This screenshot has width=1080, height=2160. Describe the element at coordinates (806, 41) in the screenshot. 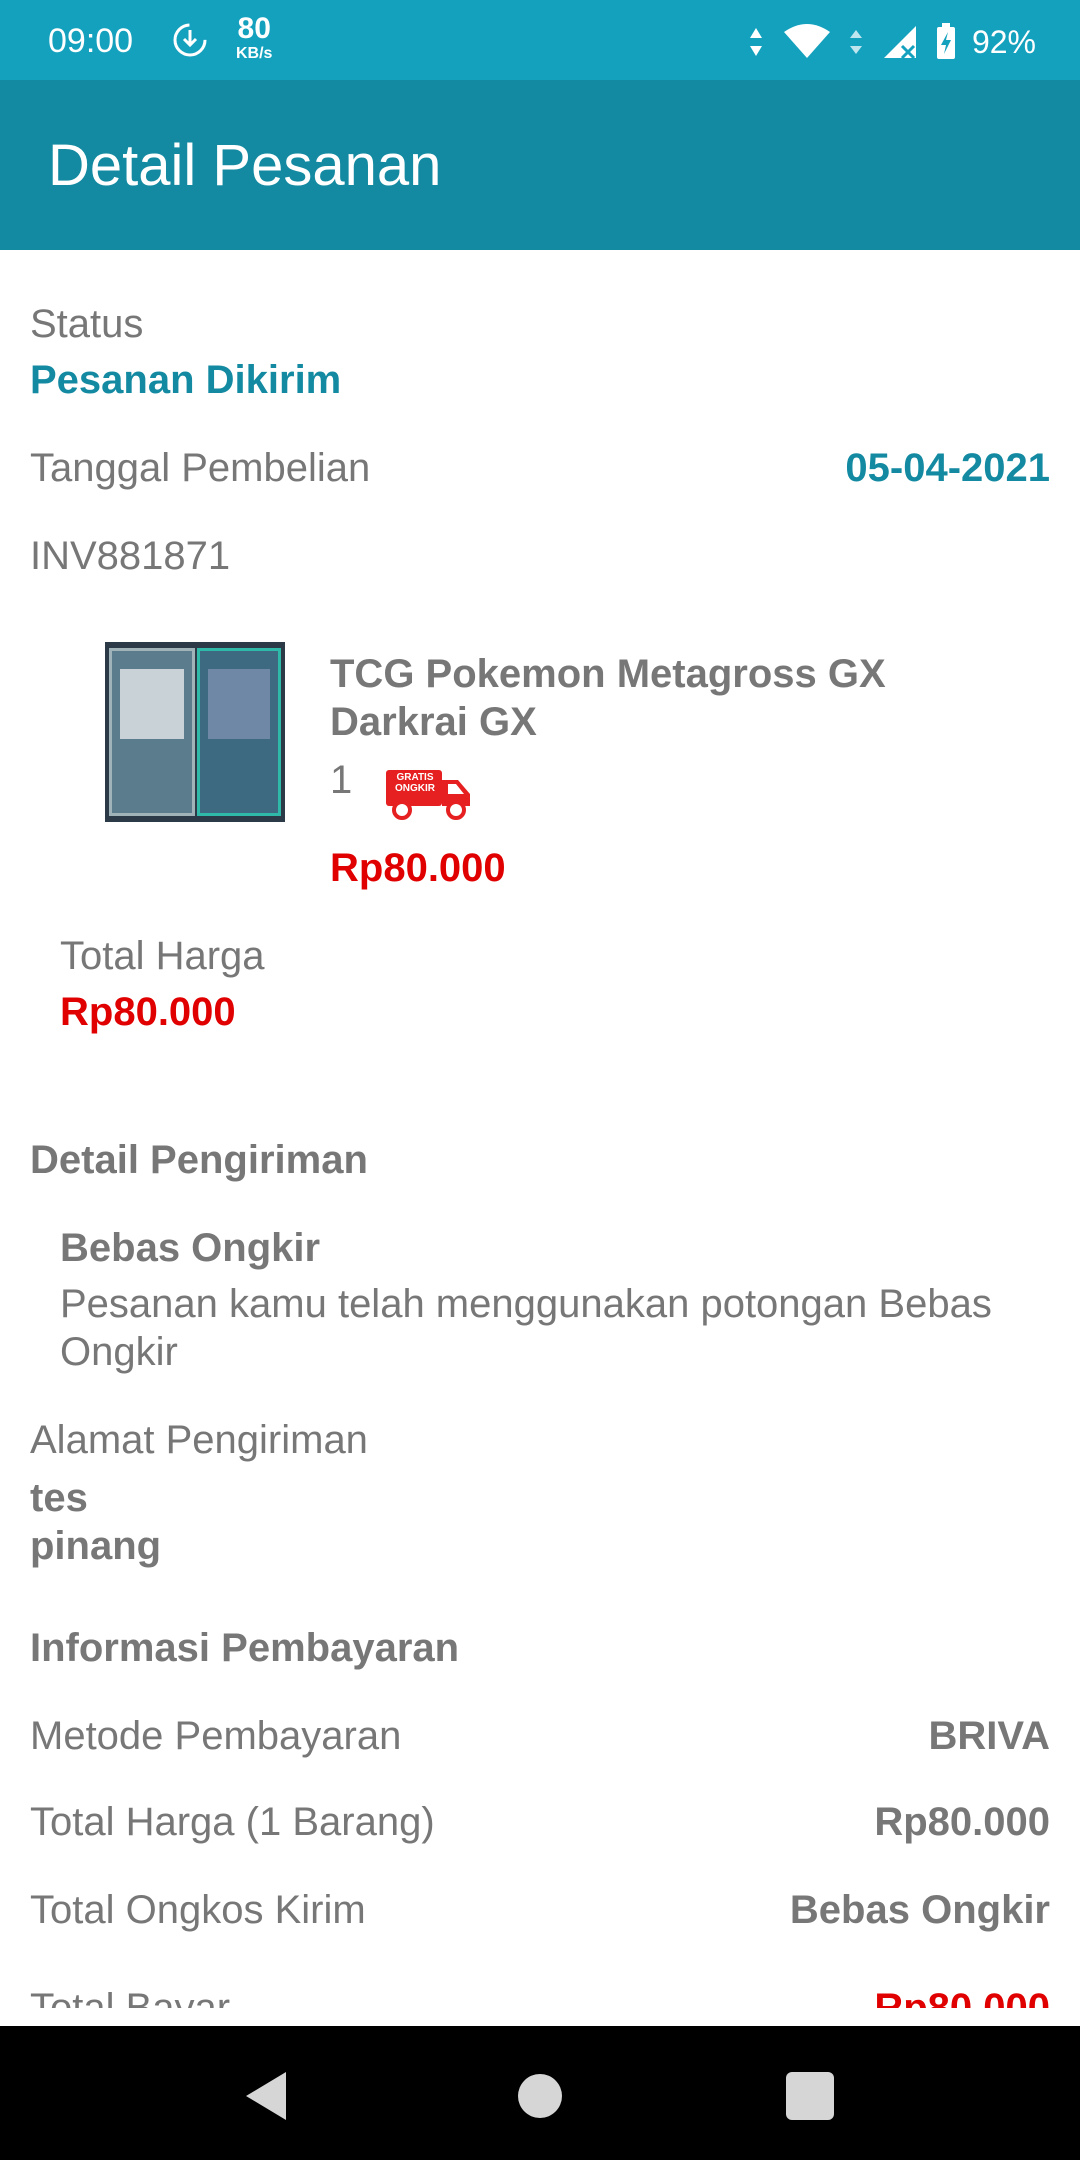

I see `wifi-icon` at that location.